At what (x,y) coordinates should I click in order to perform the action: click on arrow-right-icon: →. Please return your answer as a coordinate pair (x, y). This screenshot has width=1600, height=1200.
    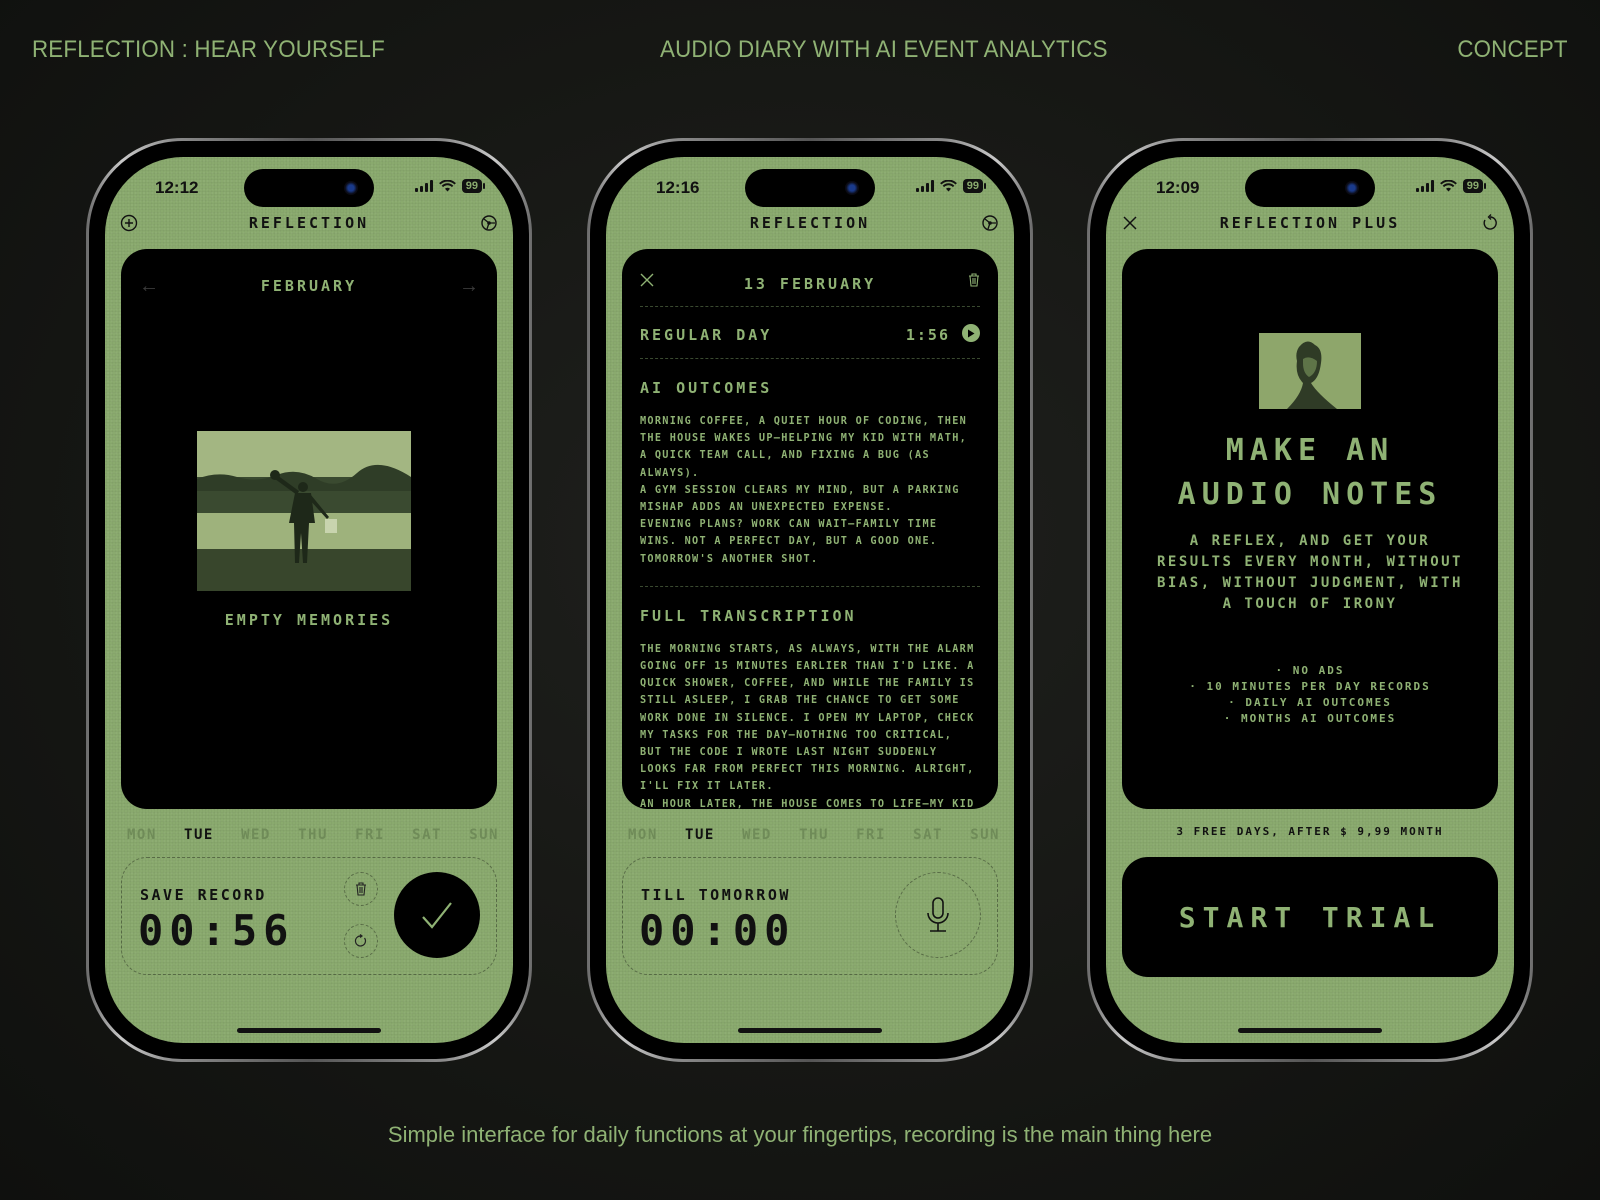
    Looking at the image, I should click on (469, 286).